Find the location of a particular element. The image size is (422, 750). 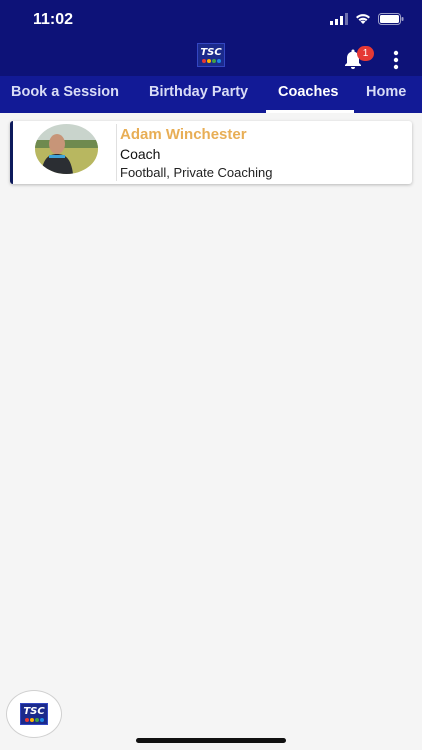

coach-role: Coach is located at coordinates (140, 154).